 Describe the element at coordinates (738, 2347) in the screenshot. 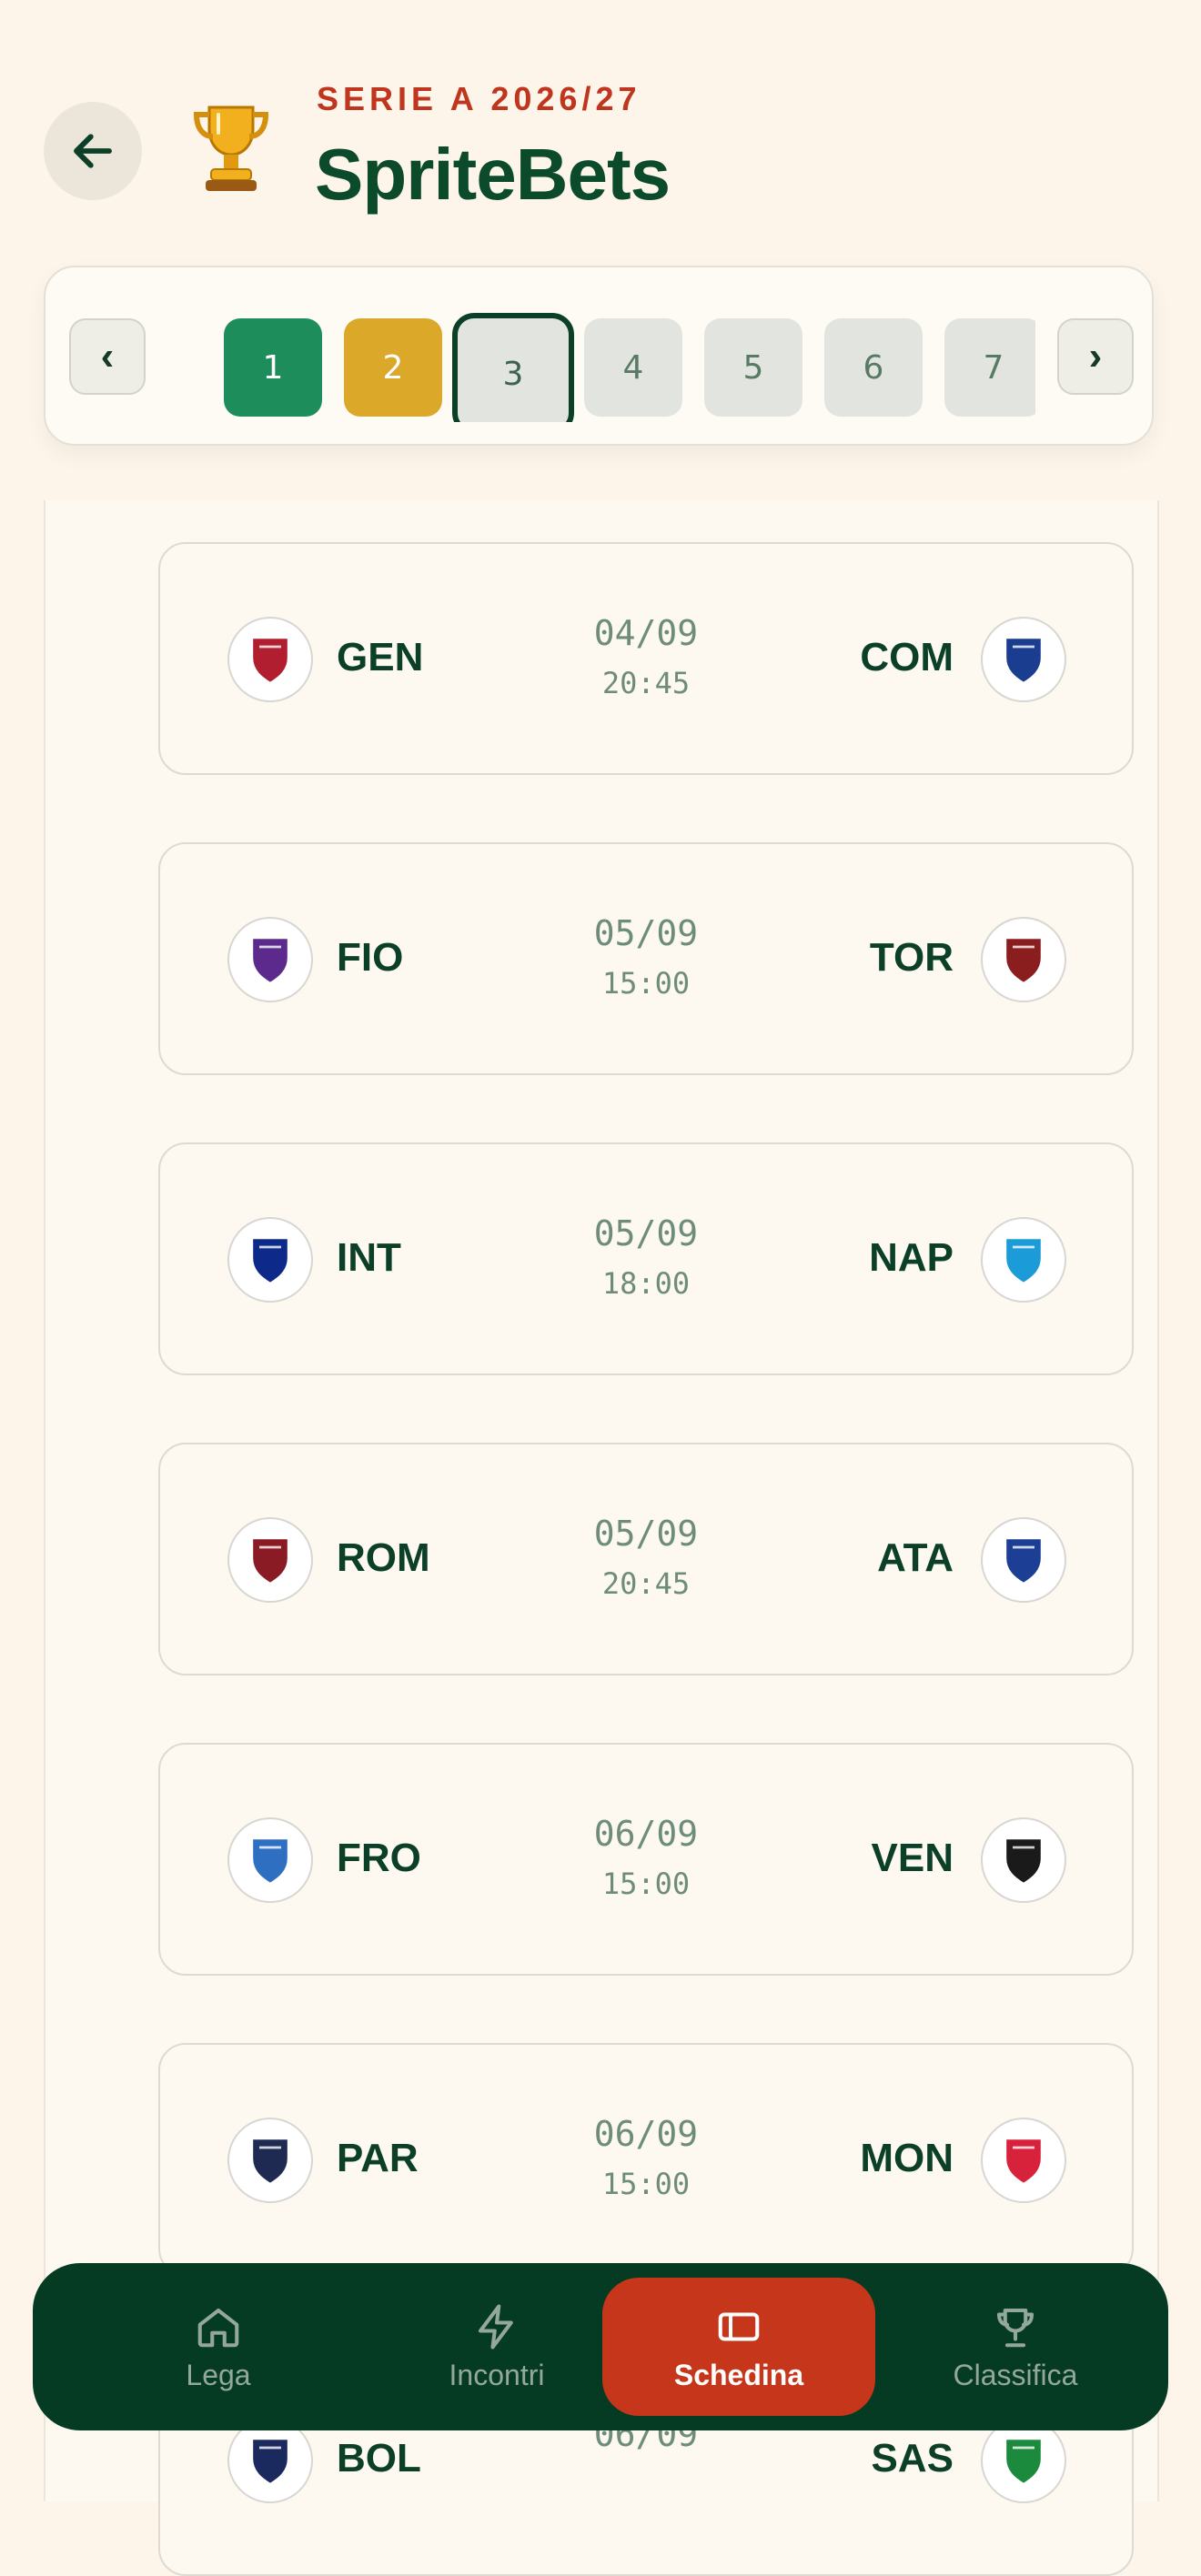

I see `nav-item-schedina: Schedina` at that location.